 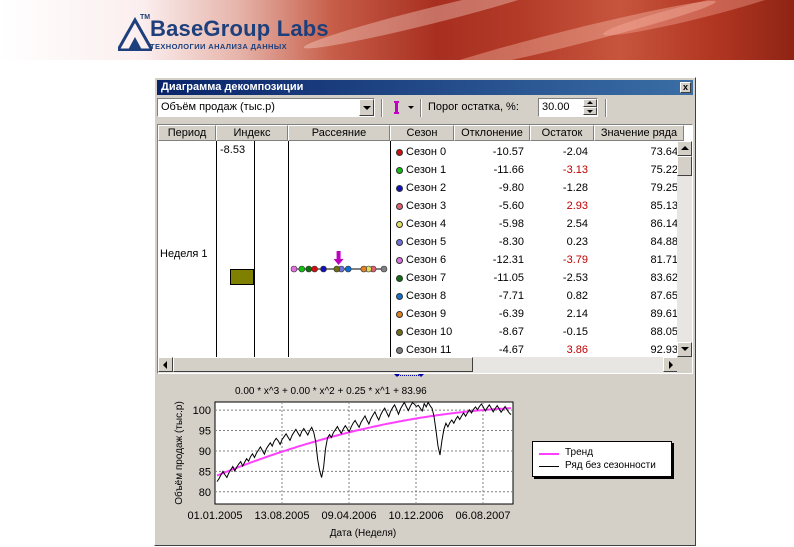 I want to click on remainder-cell: -2.04, so click(x=575, y=152).